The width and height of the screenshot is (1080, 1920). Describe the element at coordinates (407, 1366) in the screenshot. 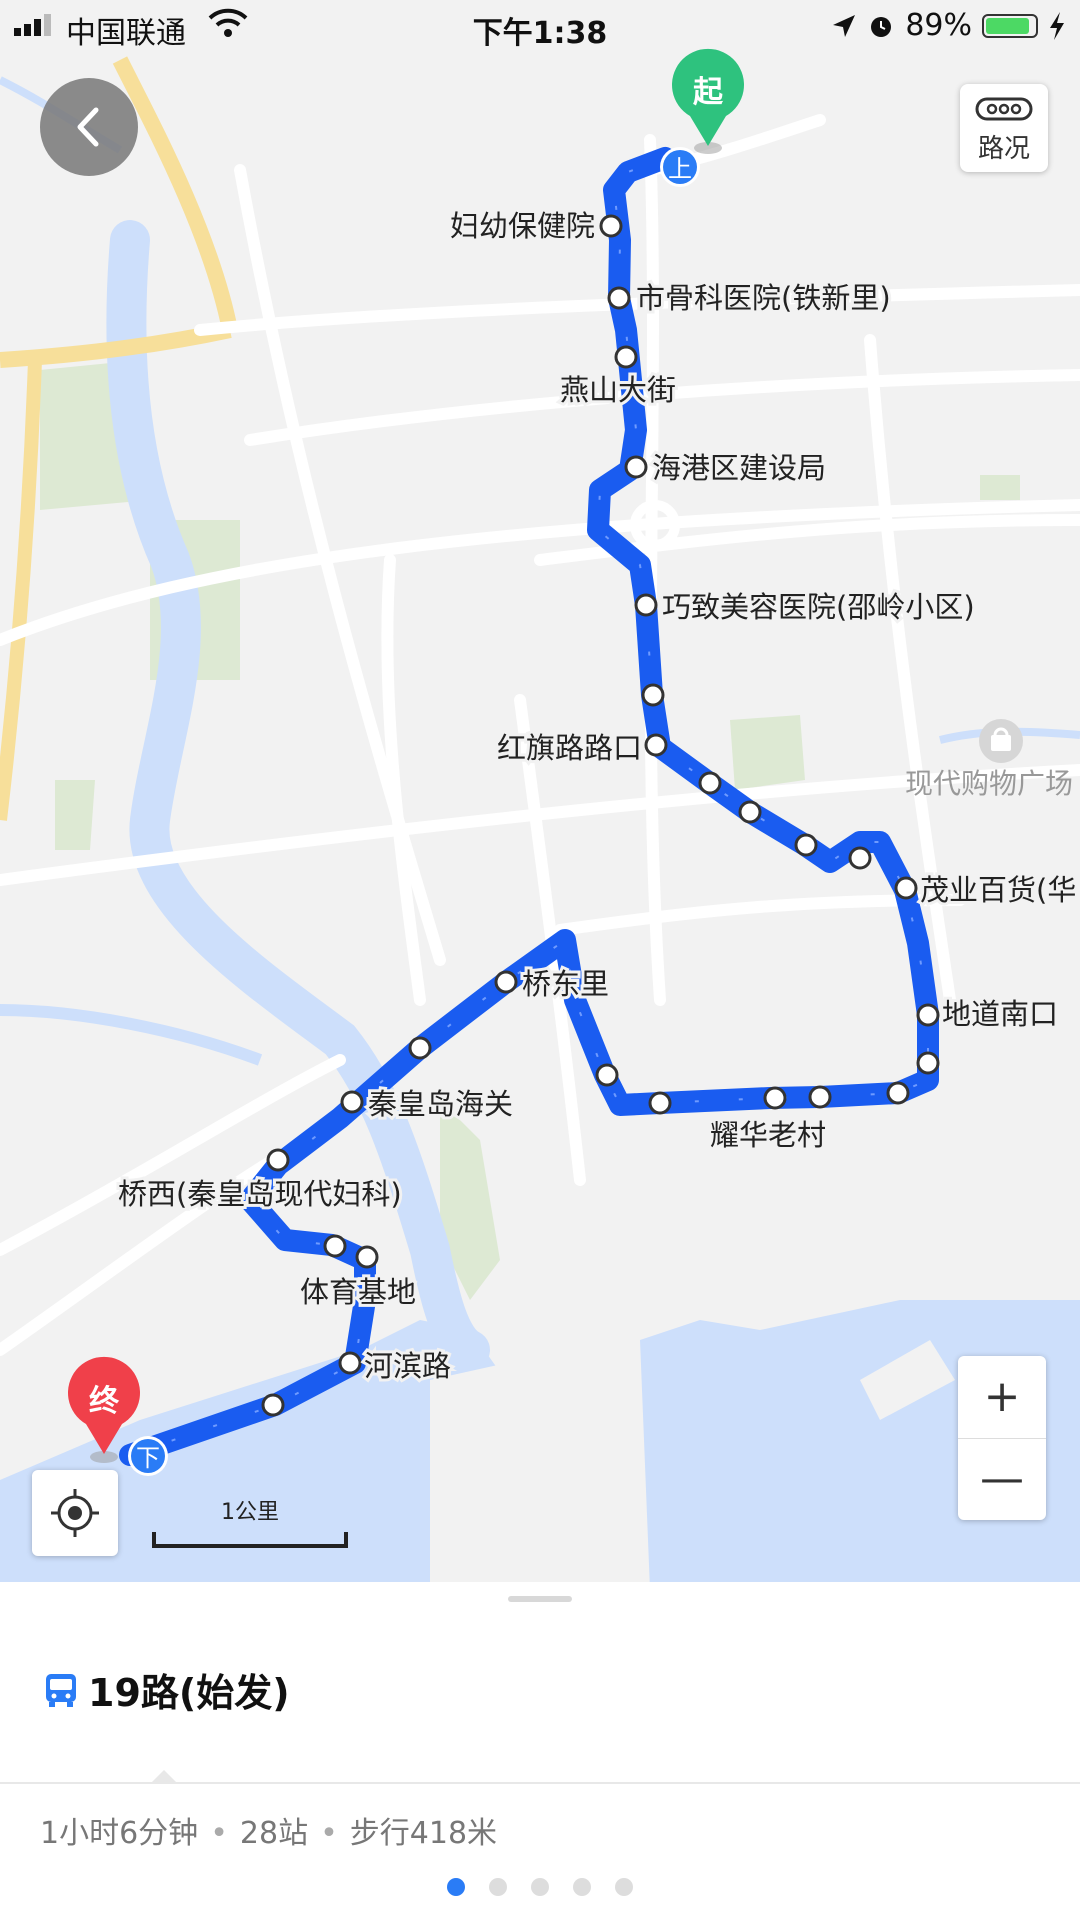

I see `stop-label: 河滨路` at that location.